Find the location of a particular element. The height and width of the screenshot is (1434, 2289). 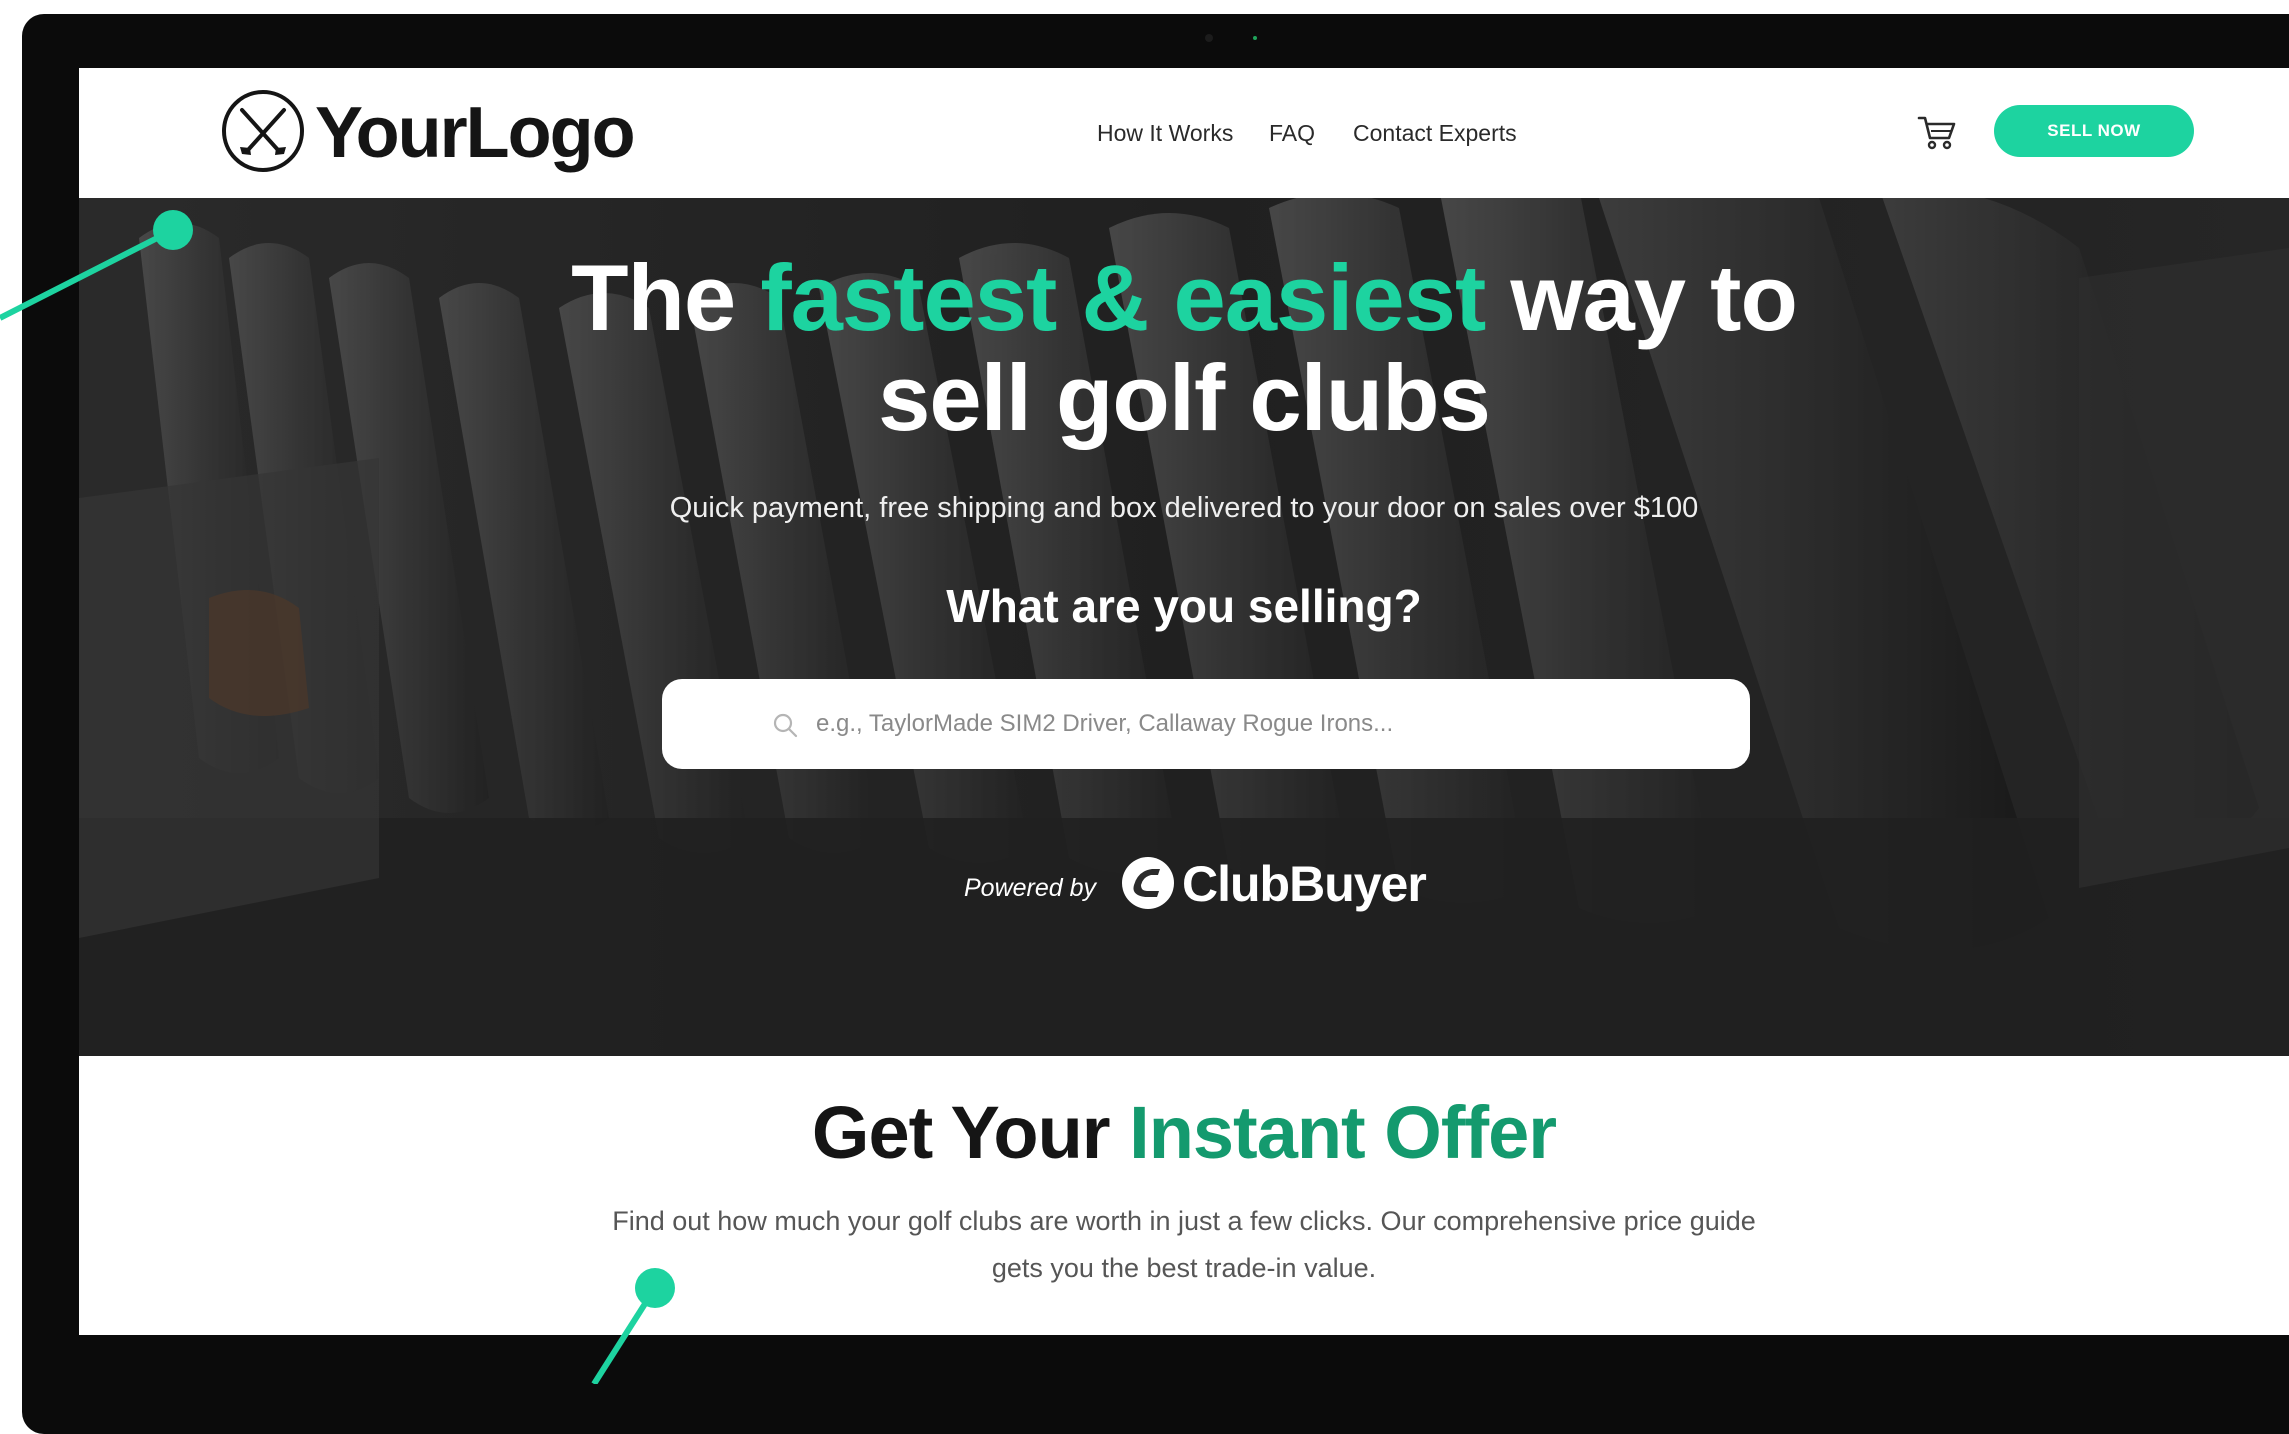

sell-now-button: SELL NOW is located at coordinates (2094, 131).